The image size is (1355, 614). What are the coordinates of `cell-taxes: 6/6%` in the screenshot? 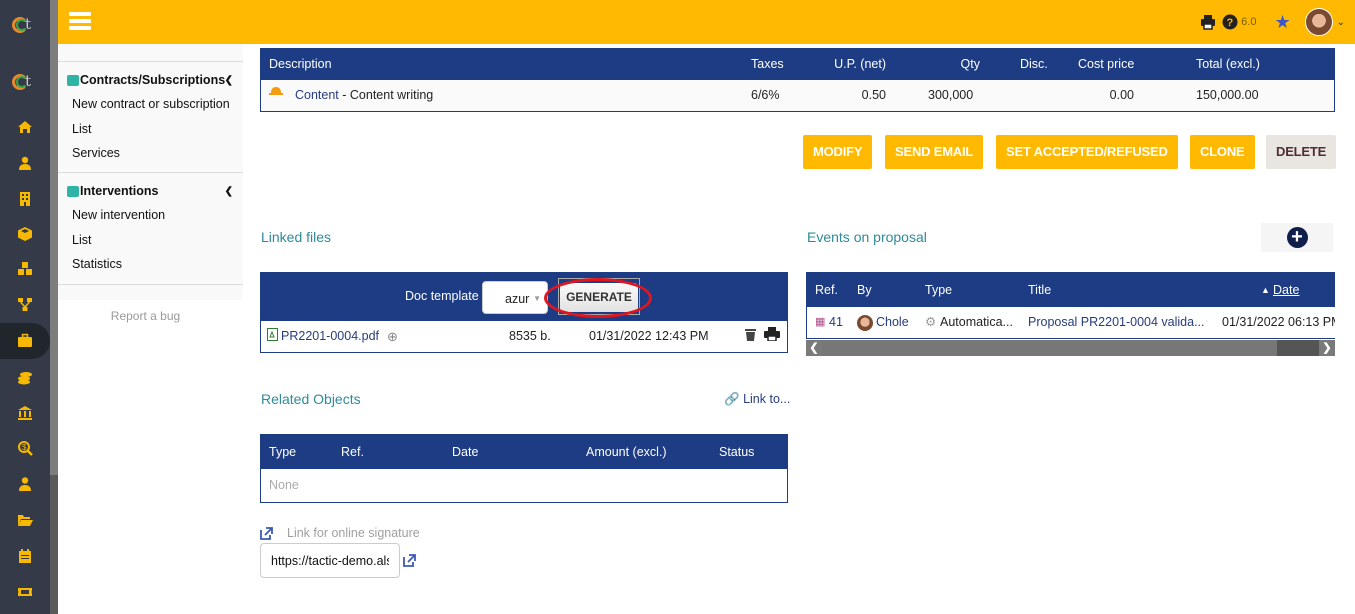 It's located at (765, 95).